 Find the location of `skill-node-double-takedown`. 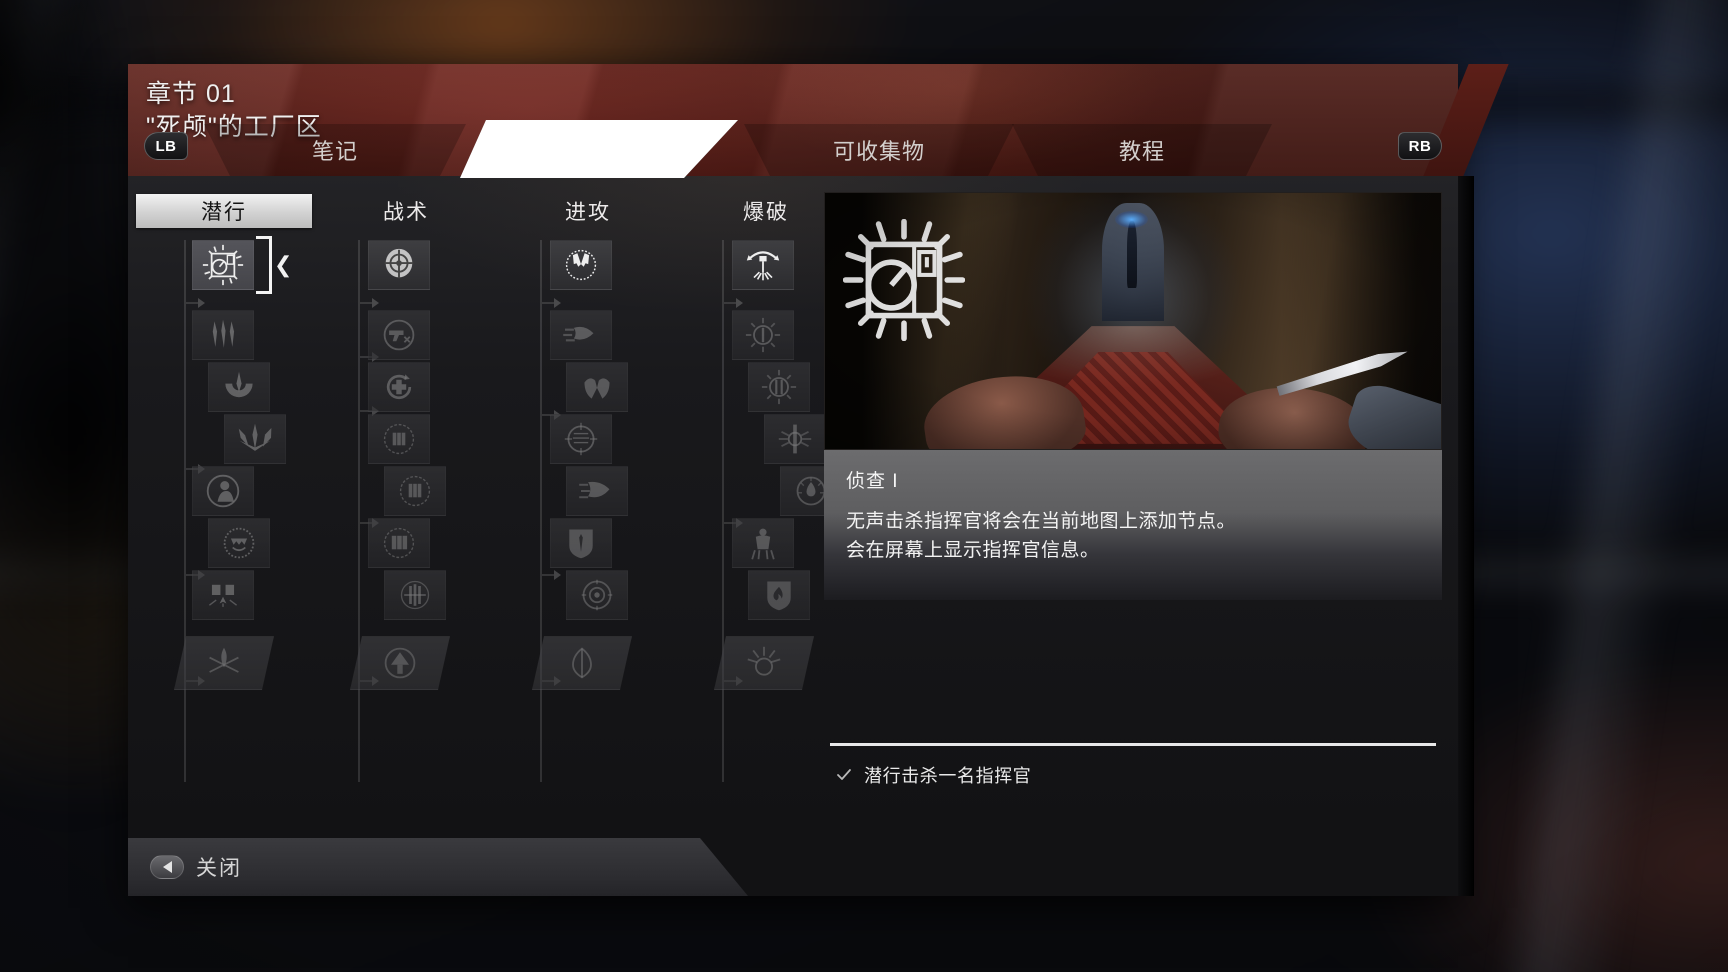

skill-node-double-takedown is located at coordinates (223, 595).